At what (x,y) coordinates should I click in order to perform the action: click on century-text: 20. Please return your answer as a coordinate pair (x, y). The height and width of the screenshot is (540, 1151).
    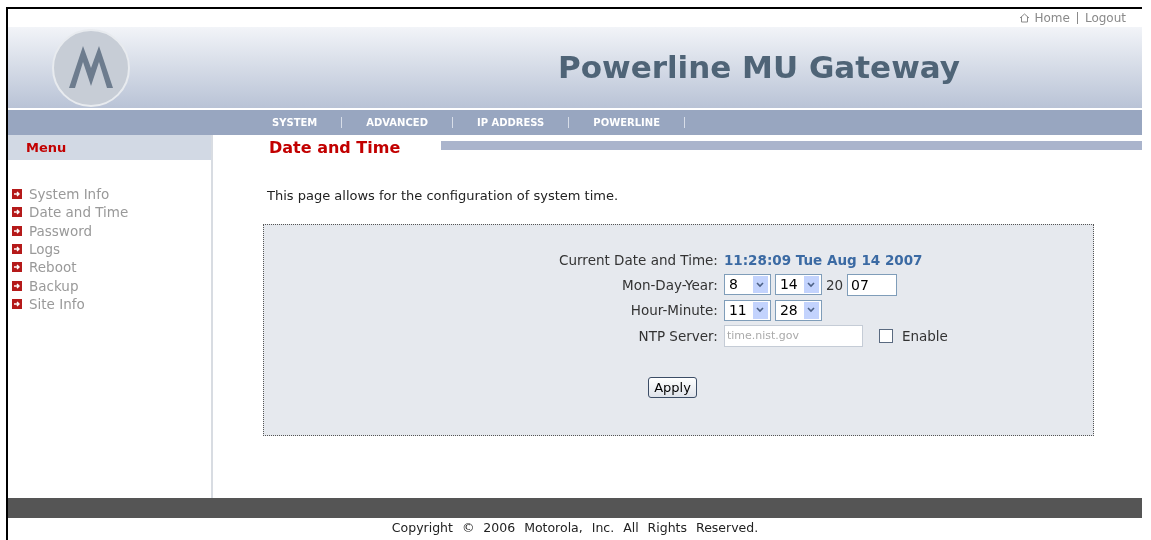
    Looking at the image, I should click on (834, 285).